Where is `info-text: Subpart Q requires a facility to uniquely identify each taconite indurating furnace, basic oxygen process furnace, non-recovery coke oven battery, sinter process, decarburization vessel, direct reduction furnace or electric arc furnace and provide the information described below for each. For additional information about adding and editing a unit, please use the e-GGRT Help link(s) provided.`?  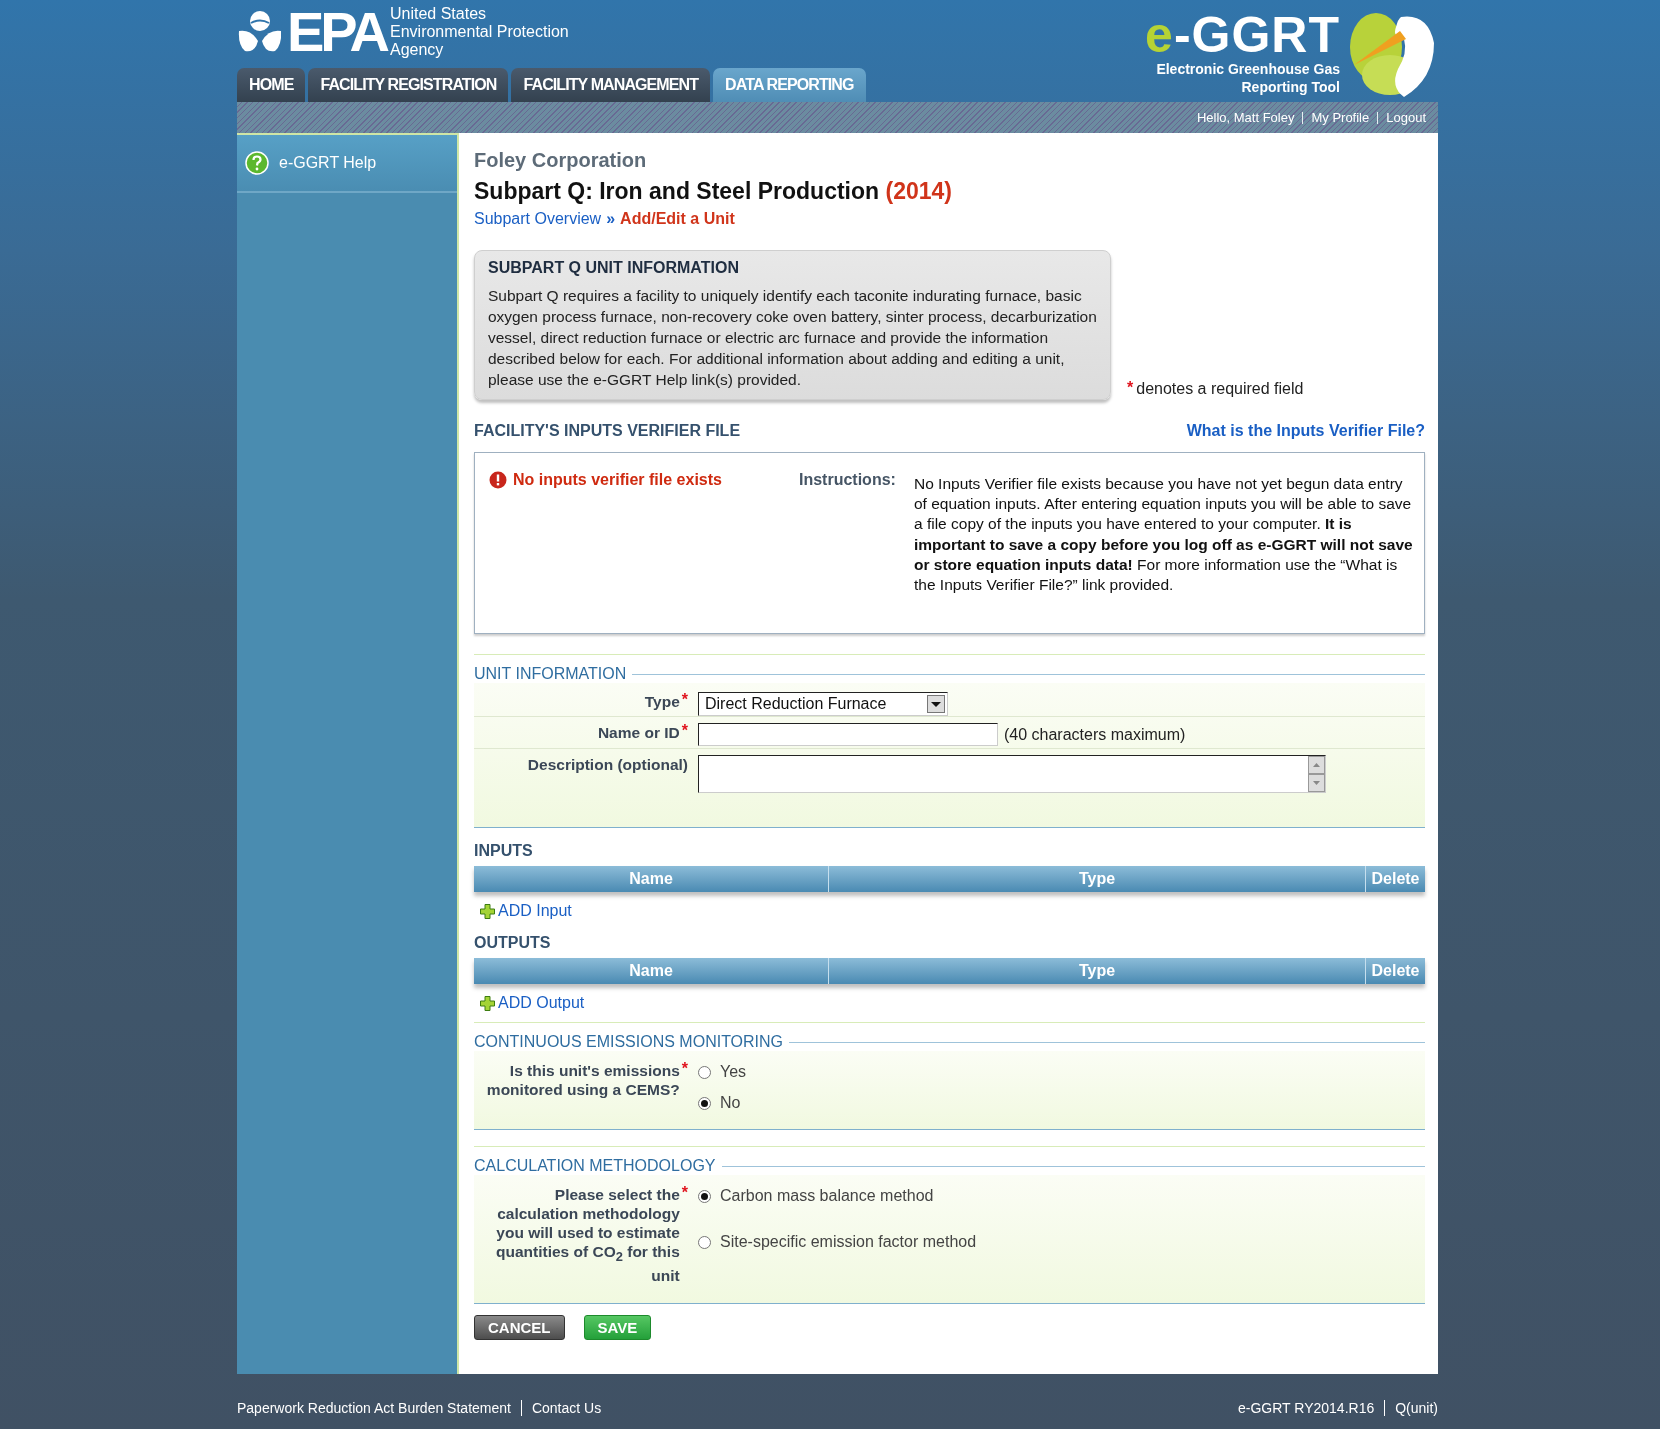 info-text: Subpart Q requires a facility to uniquely identify each taconite indurating furnace, basic oxygen process furnace, non-recovery coke oven battery, sinter process, decarburization vessel, direct reduction furnace or electric arc furnace and provide the information described below for each. For additional information about adding and editing a unit, please use the e-GGRT Help link(s) provided. is located at coordinates (793, 338).